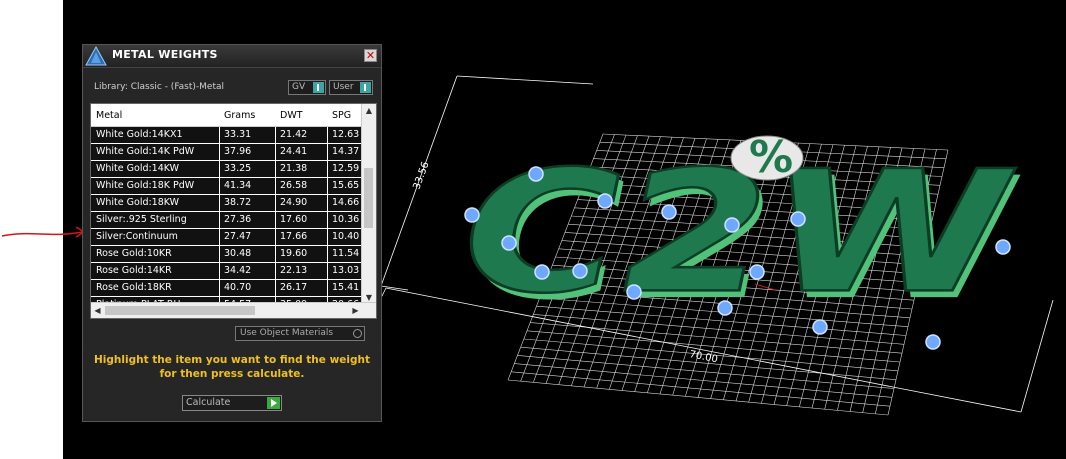 This screenshot has height=459, width=1066. What do you see at coordinates (238, 270) in the screenshot?
I see `grams-cell: 34.42` at bounding box center [238, 270].